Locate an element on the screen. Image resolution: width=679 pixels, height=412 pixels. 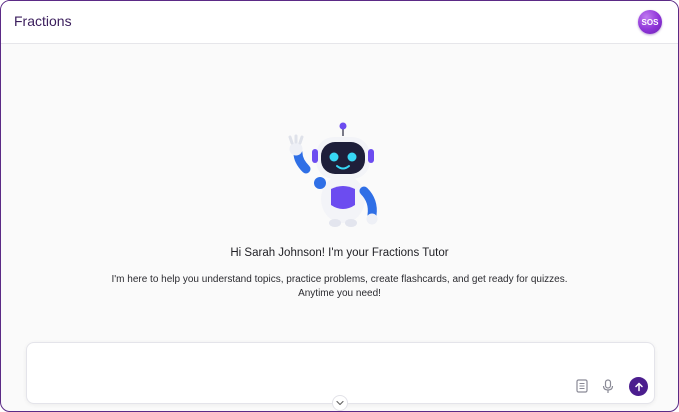
page-title: Fractions is located at coordinates (43, 21).